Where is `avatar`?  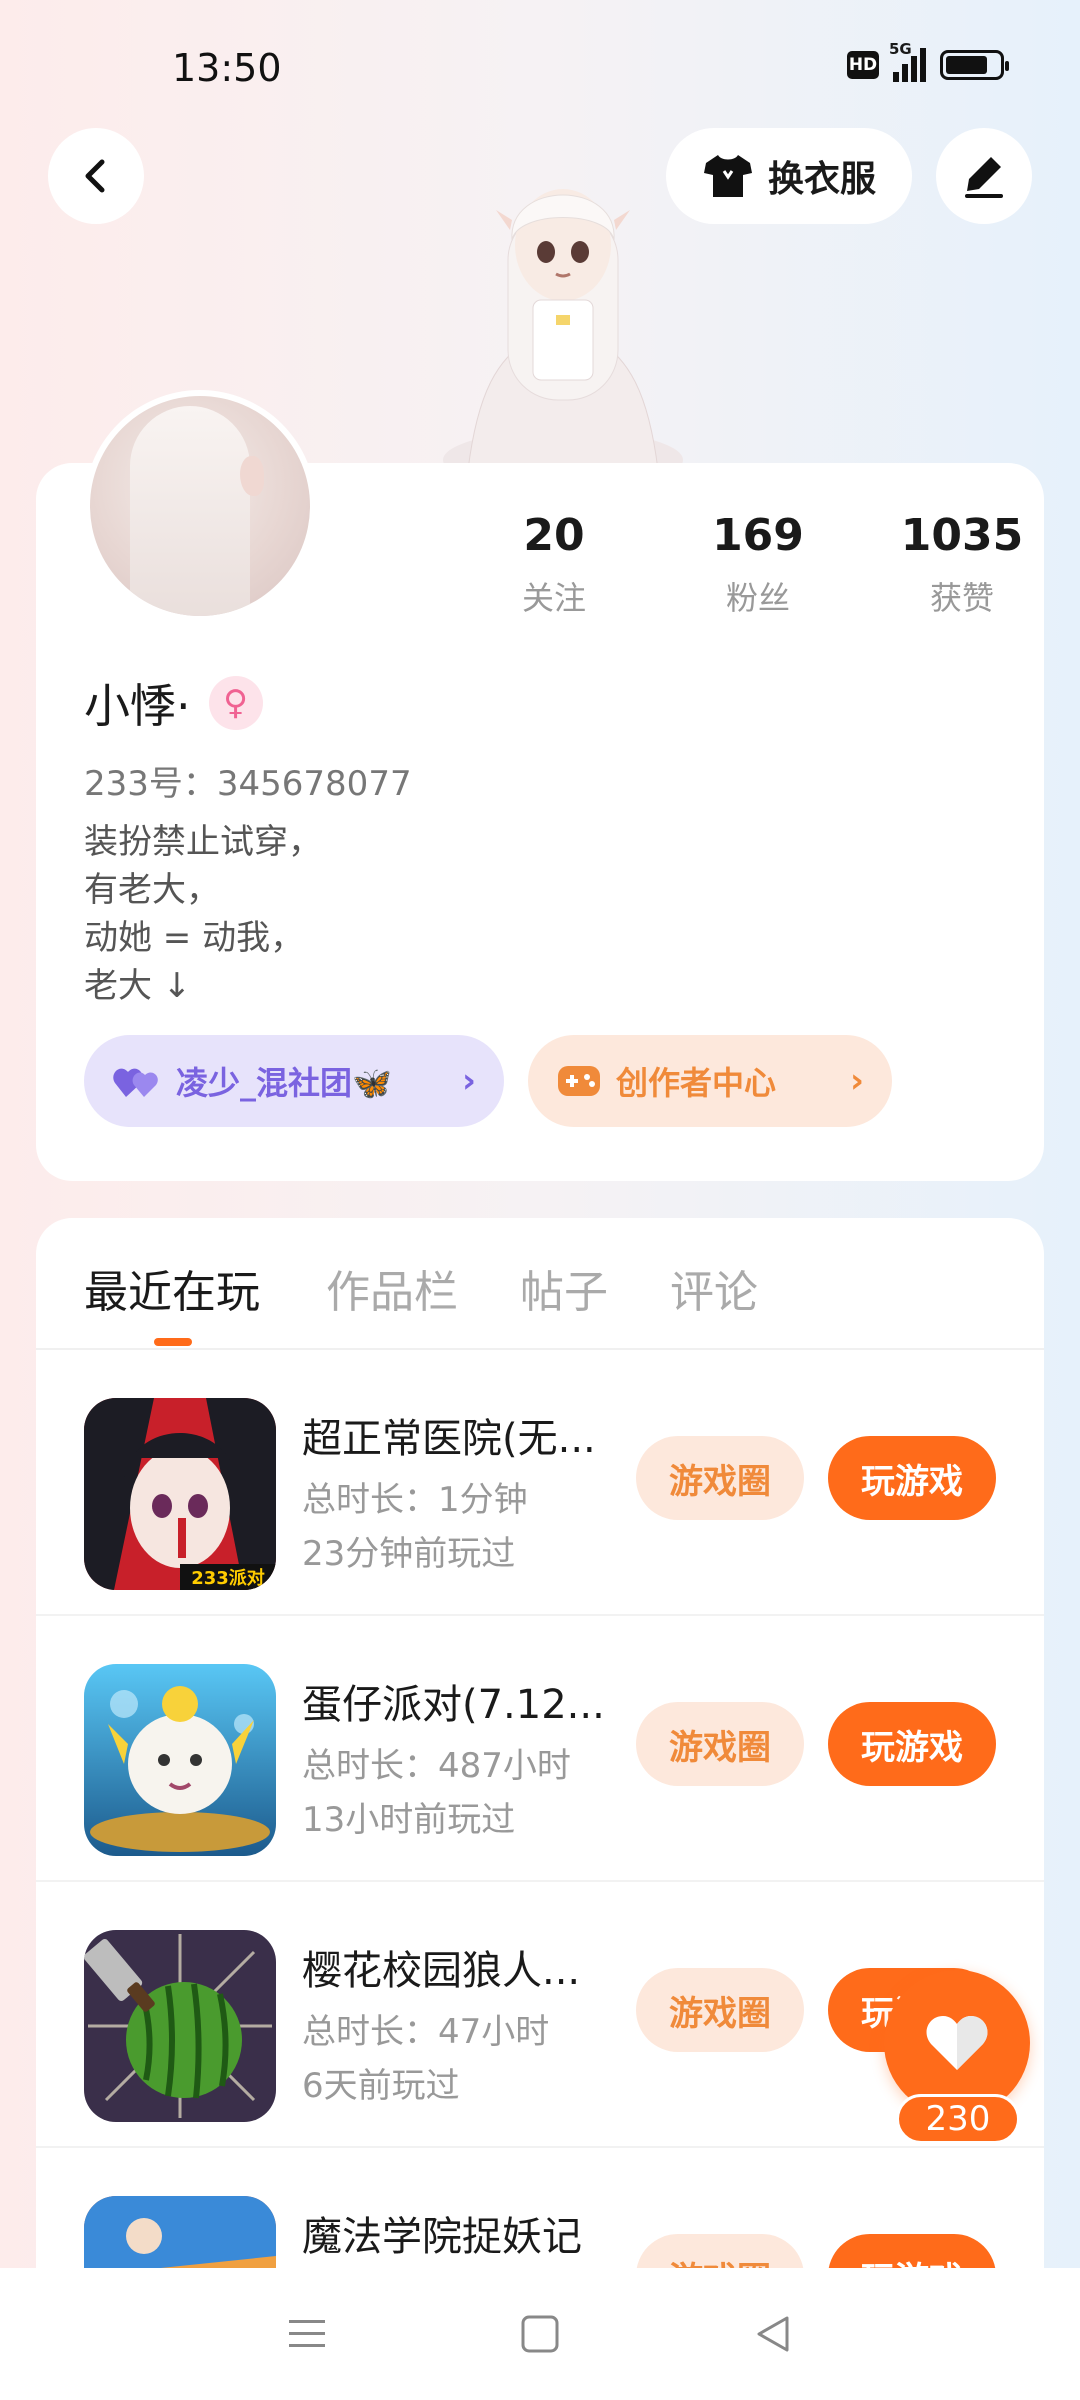
avatar is located at coordinates (200, 506).